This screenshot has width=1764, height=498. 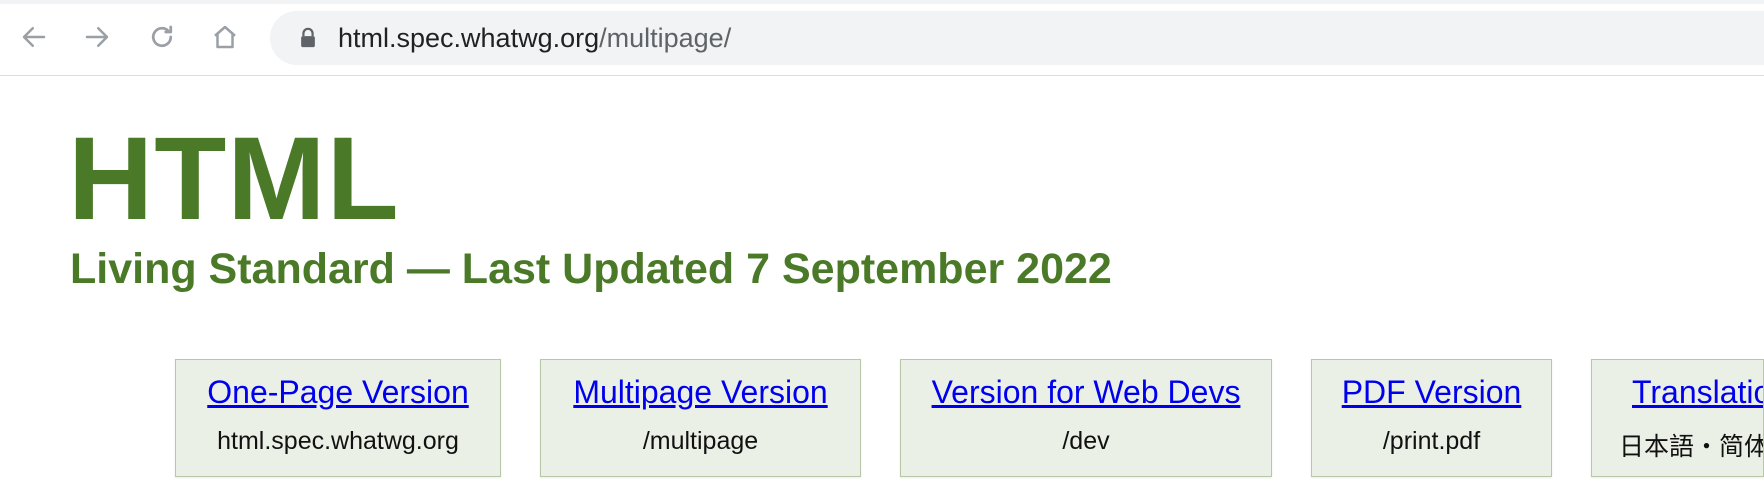 I want to click on translations-languages: 日本語・简体, so click(x=1691, y=447).